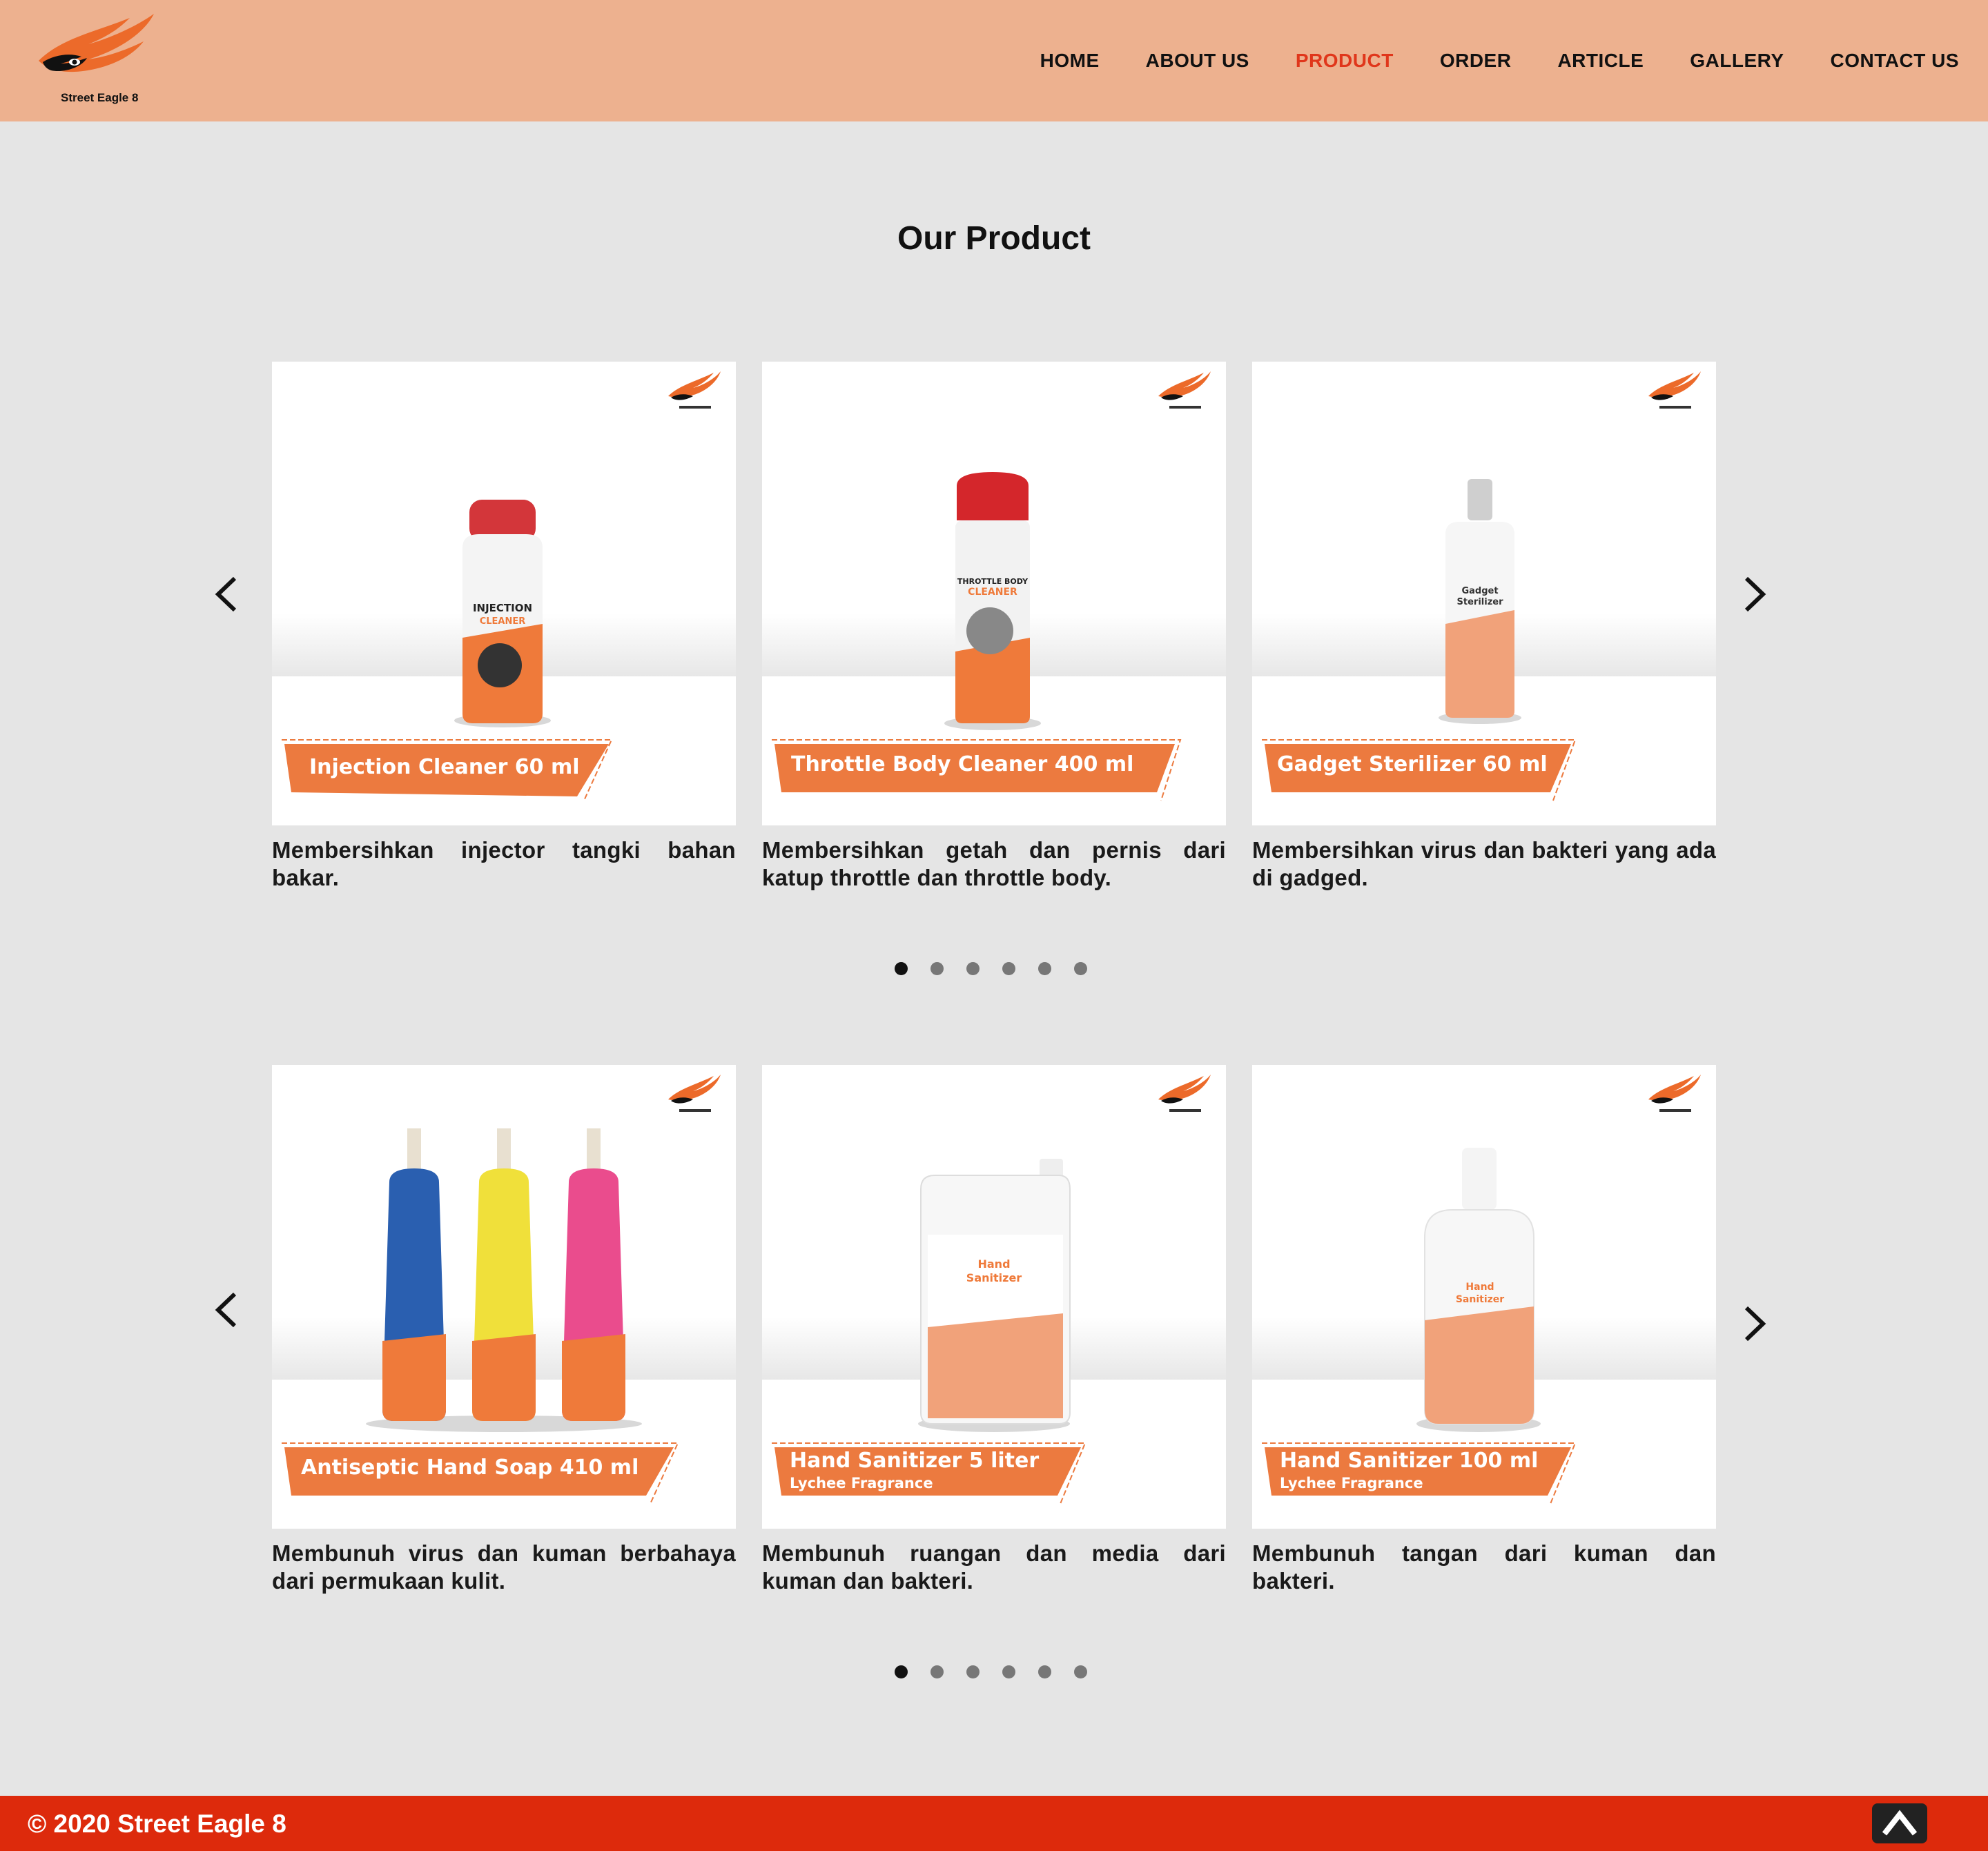 Image resolution: width=1988 pixels, height=1851 pixels. What do you see at coordinates (1409, 1461) in the screenshot?
I see `product-name: Hand Sanitizer 100 ml` at bounding box center [1409, 1461].